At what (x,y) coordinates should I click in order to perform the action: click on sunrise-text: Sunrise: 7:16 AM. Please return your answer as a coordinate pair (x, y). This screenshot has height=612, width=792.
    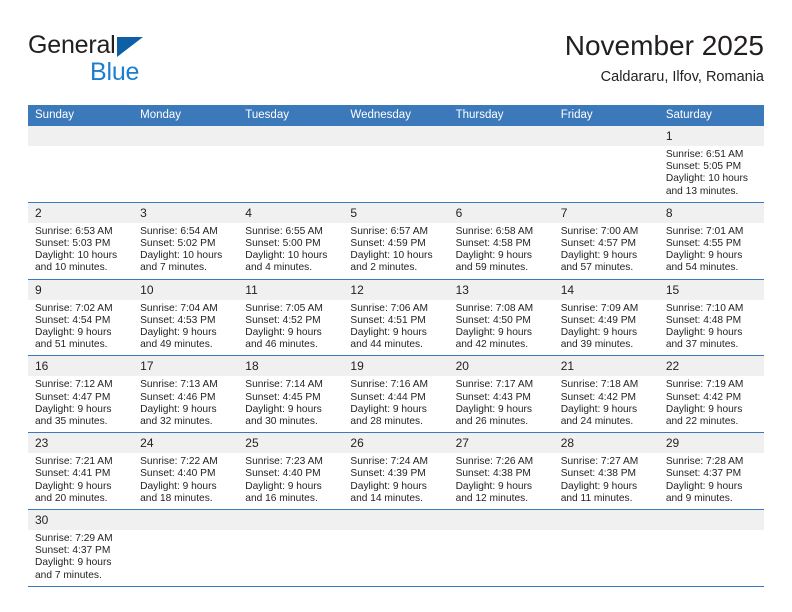
    Looking at the image, I should click on (389, 385).